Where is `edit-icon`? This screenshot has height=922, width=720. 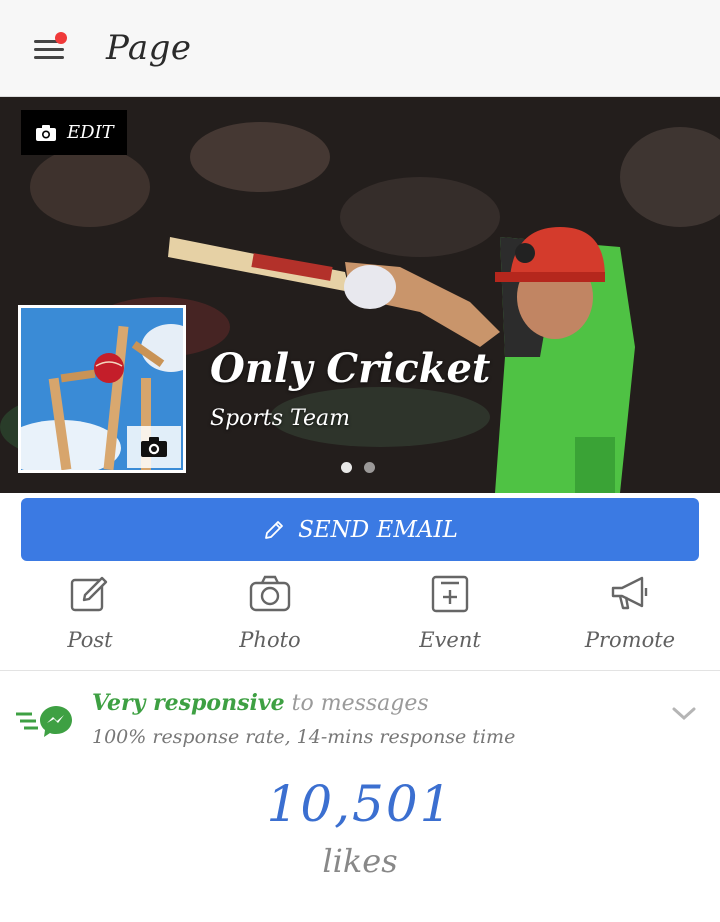 edit-icon is located at coordinates (89, 594).